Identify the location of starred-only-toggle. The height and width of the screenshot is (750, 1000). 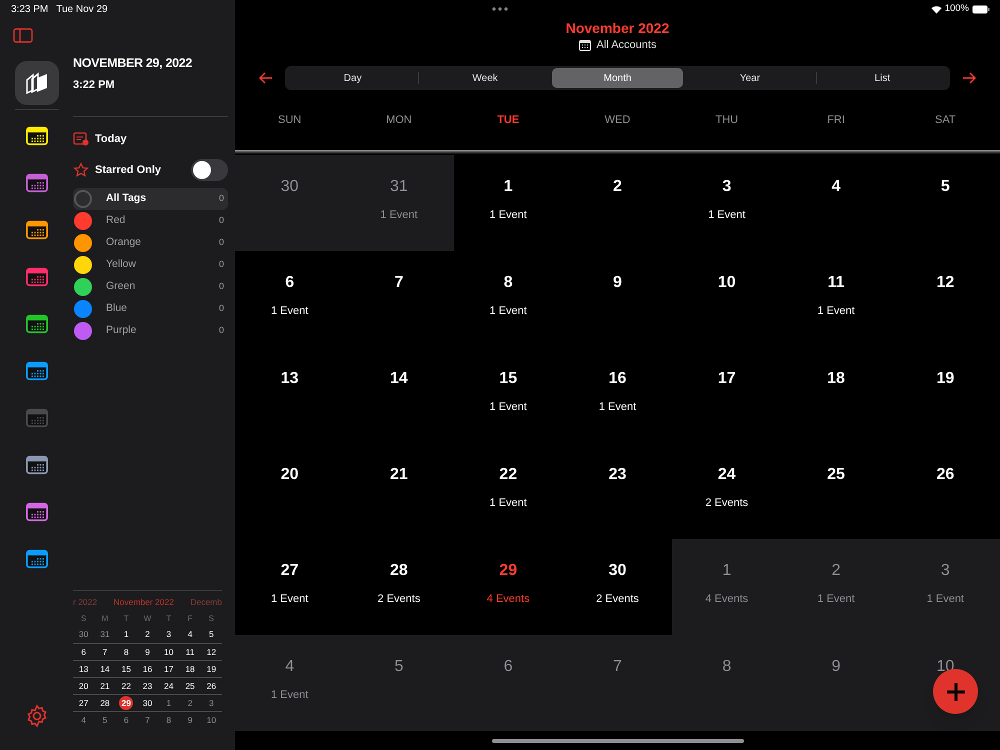
(209, 170).